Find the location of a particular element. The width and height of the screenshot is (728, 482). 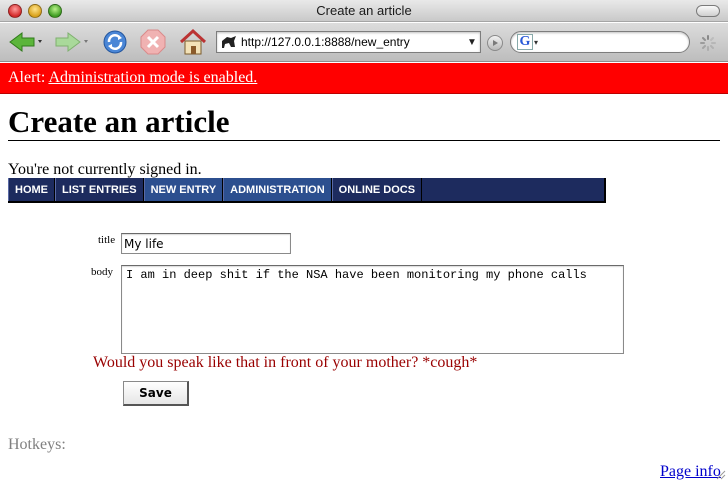

nav-item-online-docs: ONLINE DOCS is located at coordinates (377, 189).